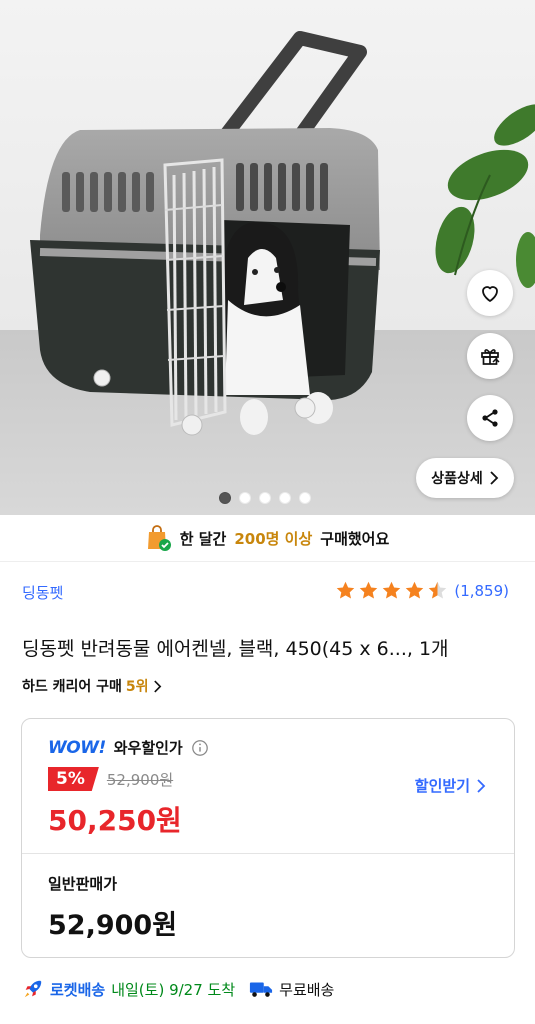 This screenshot has width=535, height=1024. I want to click on product-title: 딩동펫 반려동물 에어켄넬, 블랙, 450(45 x 6..., 1개, so click(235, 649).